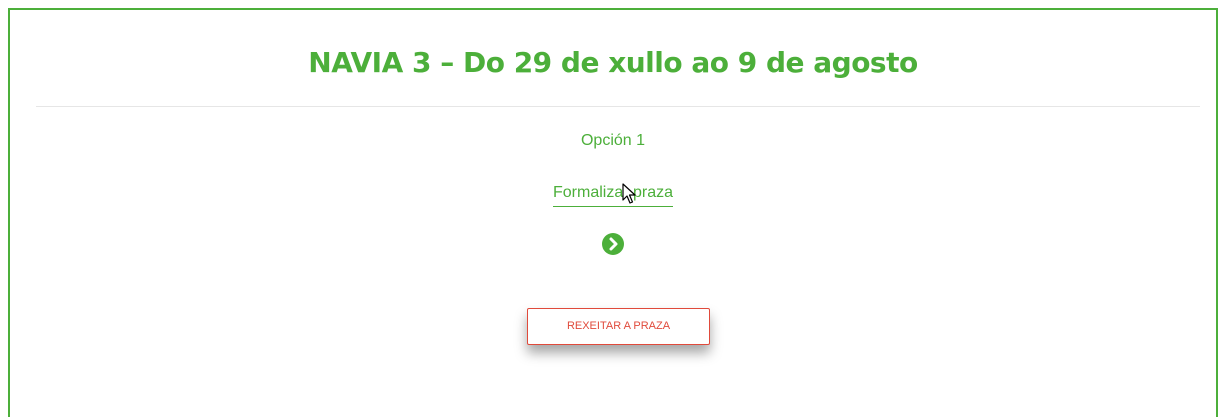 This screenshot has width=1226, height=417. Describe the element at coordinates (613, 62) in the screenshot. I see `page-title: NAVIA 3 – Do 29 de xullo ao 9 de agosto` at that location.